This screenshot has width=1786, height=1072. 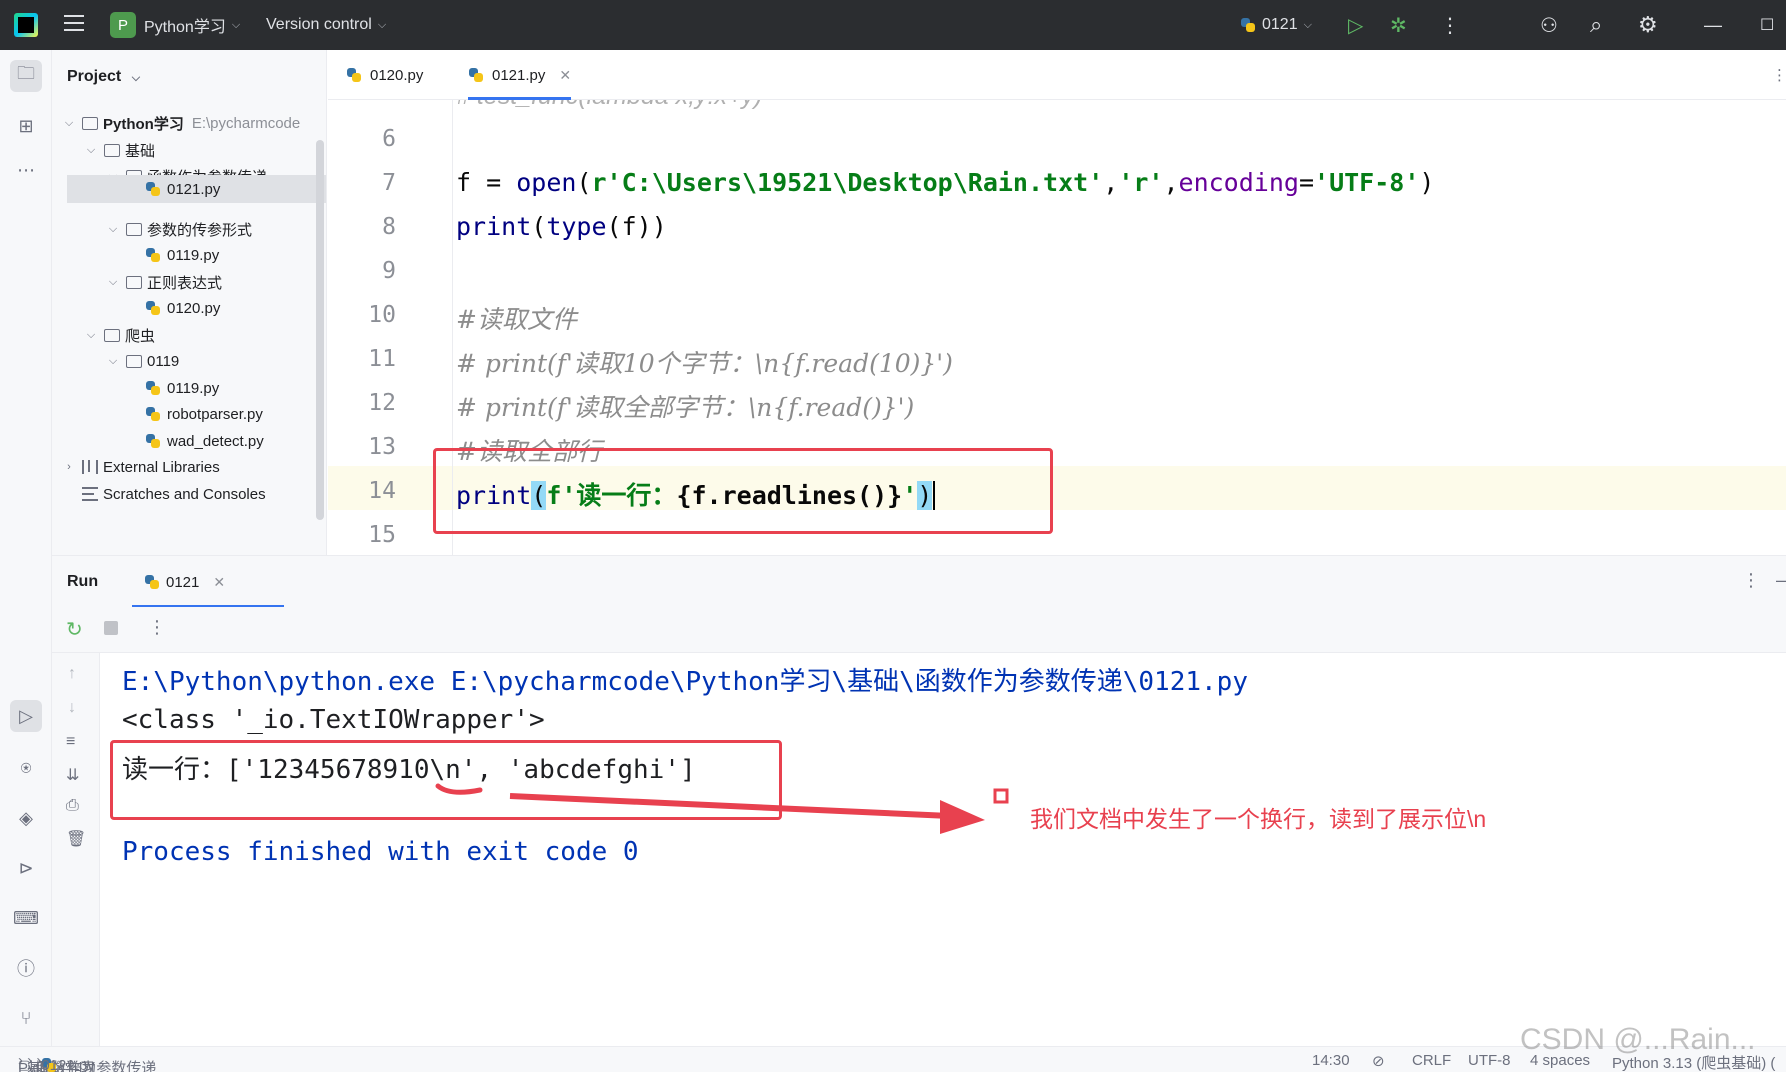 I want to click on file-encoding: UTF-8, so click(x=1489, y=1060).